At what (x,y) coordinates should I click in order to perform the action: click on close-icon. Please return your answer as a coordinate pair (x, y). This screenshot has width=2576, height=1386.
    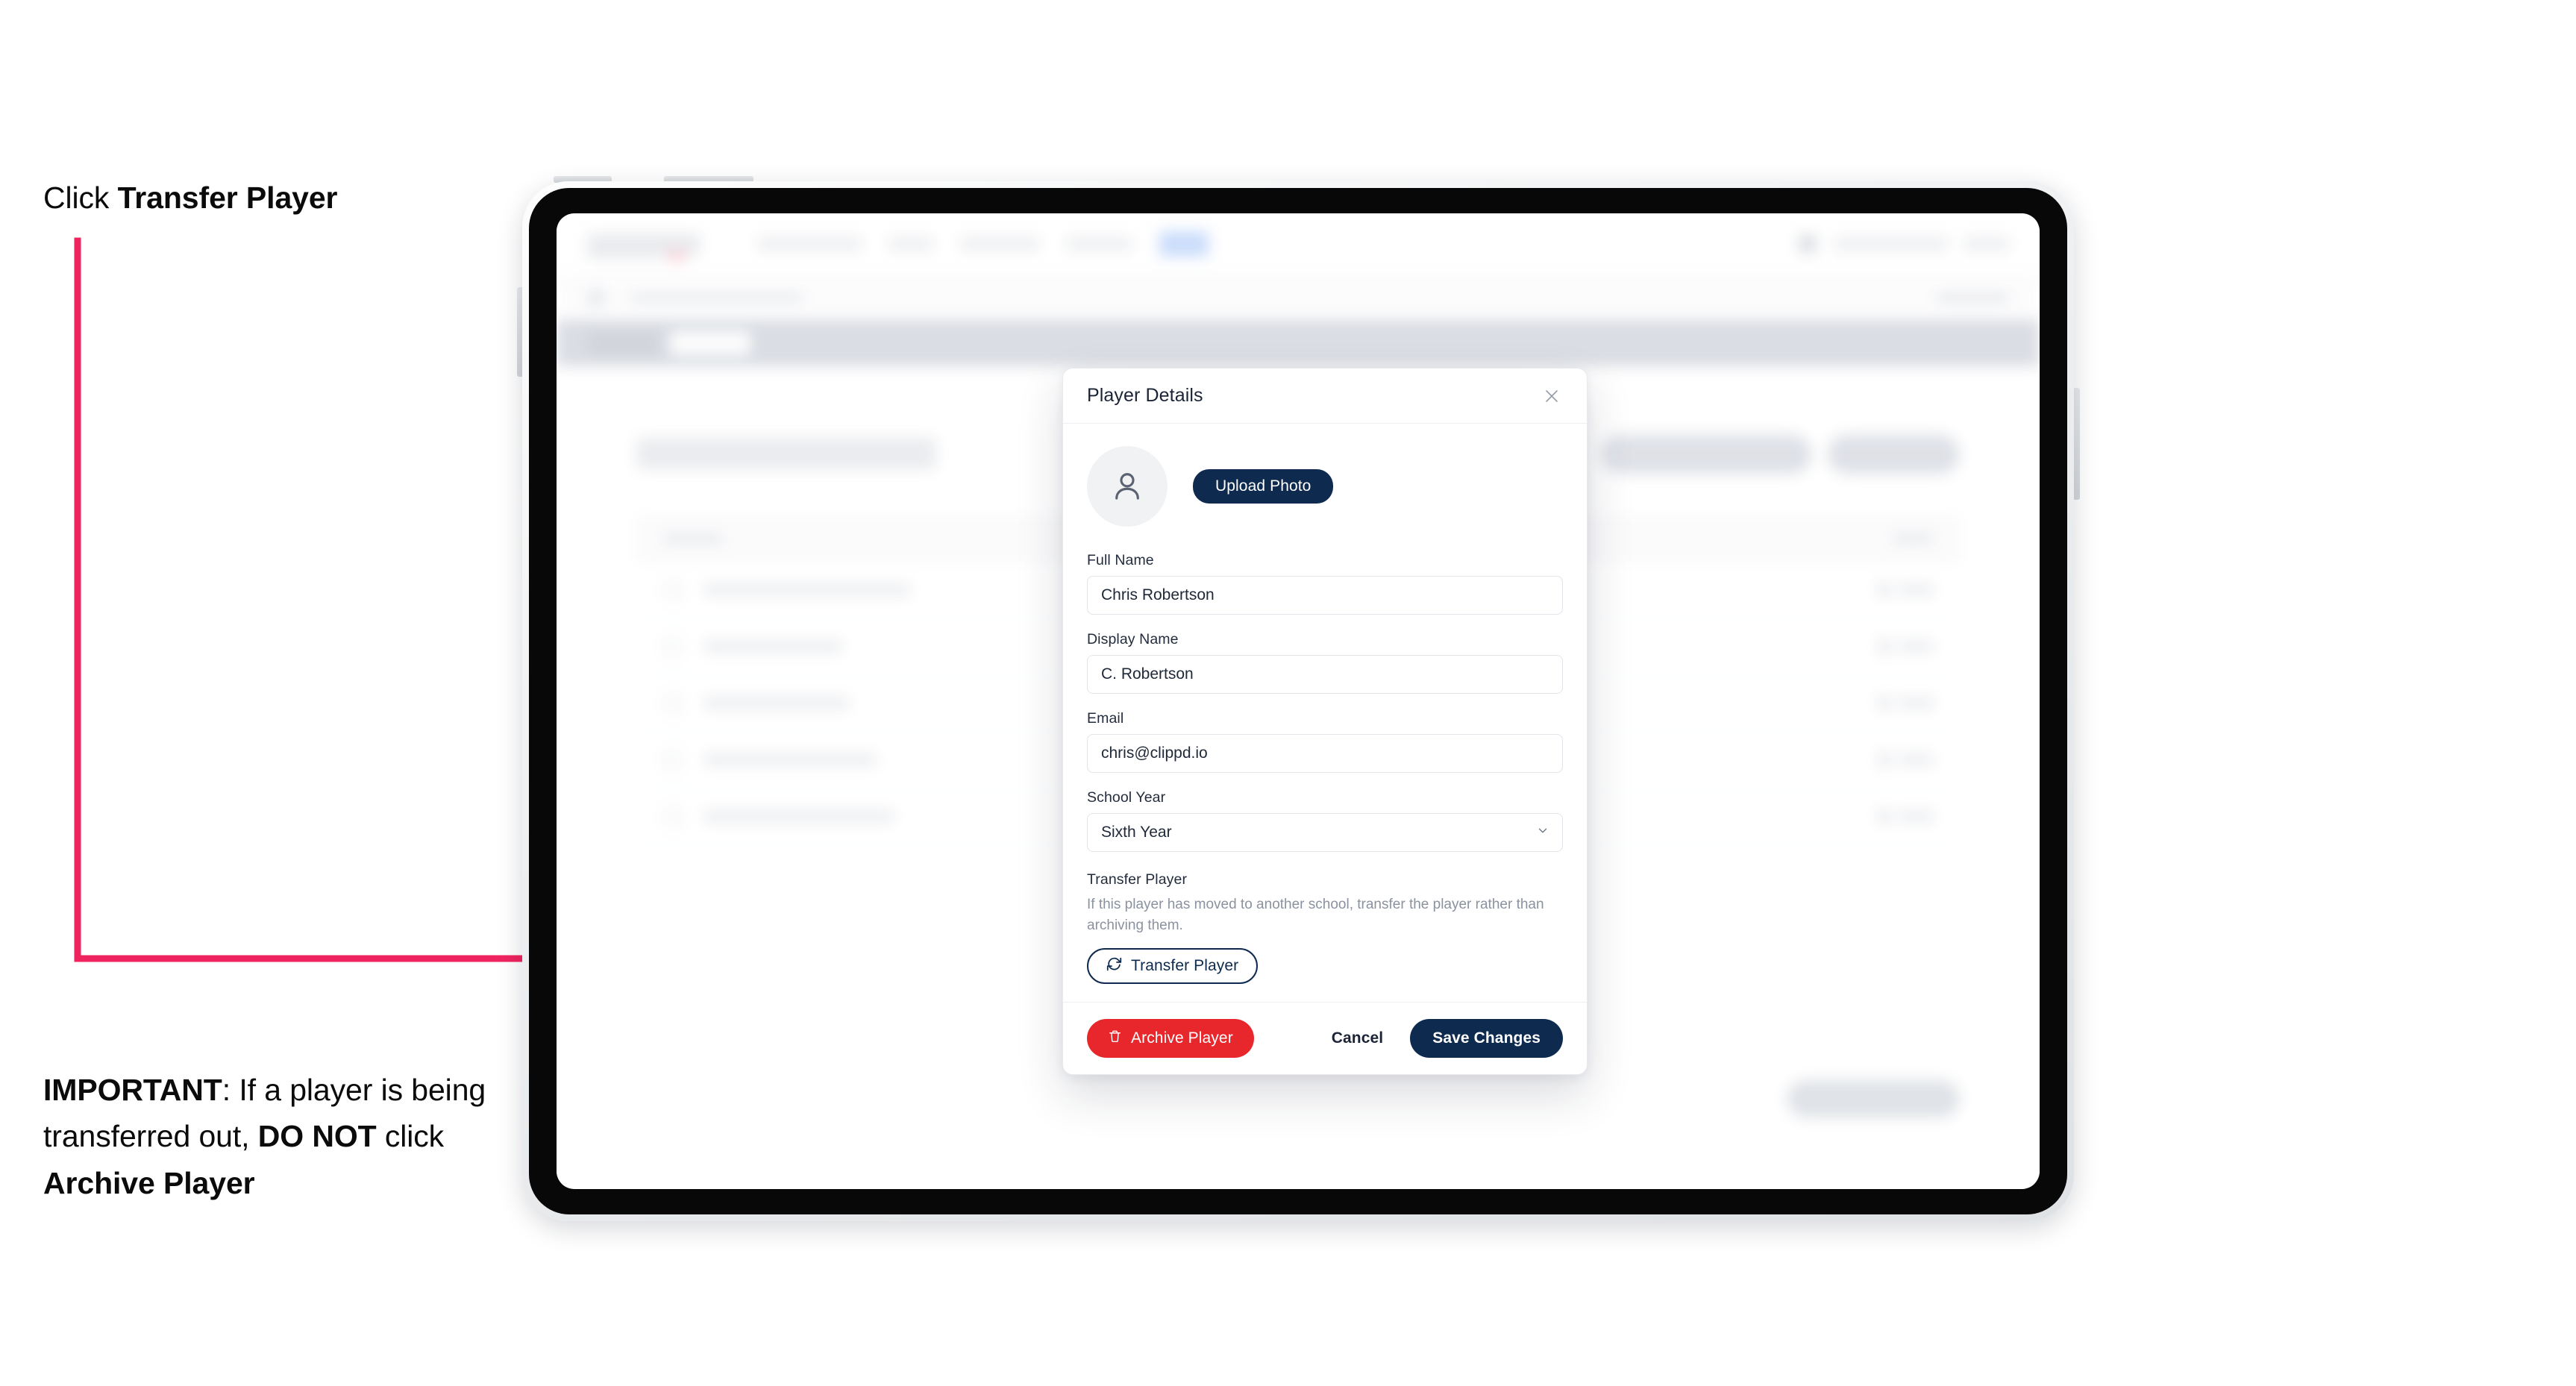
    Looking at the image, I should click on (1551, 396).